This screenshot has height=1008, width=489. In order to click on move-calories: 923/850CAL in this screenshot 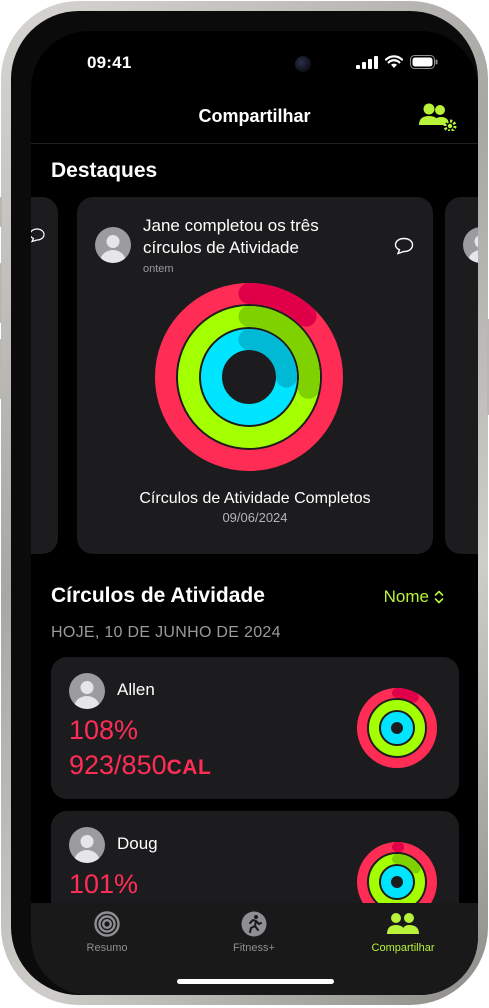, I will do `click(140, 765)`.